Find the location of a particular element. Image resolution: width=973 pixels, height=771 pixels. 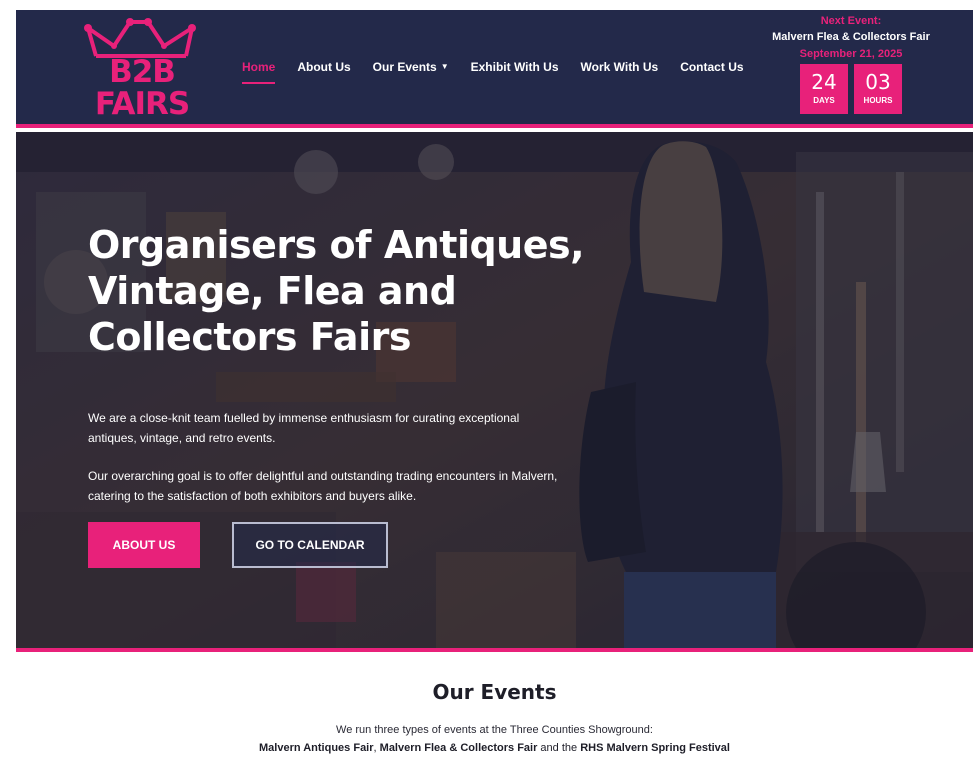

event-link-antiques-fair: Malvern Antiques Fair is located at coordinates (316, 748).